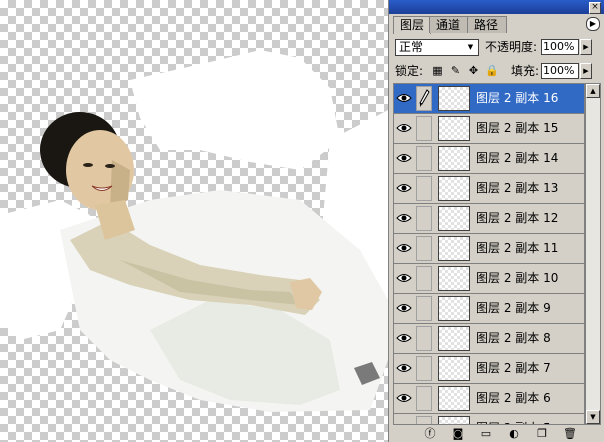  I want to click on layer-name: 图层 2 副本 12, so click(517, 218).